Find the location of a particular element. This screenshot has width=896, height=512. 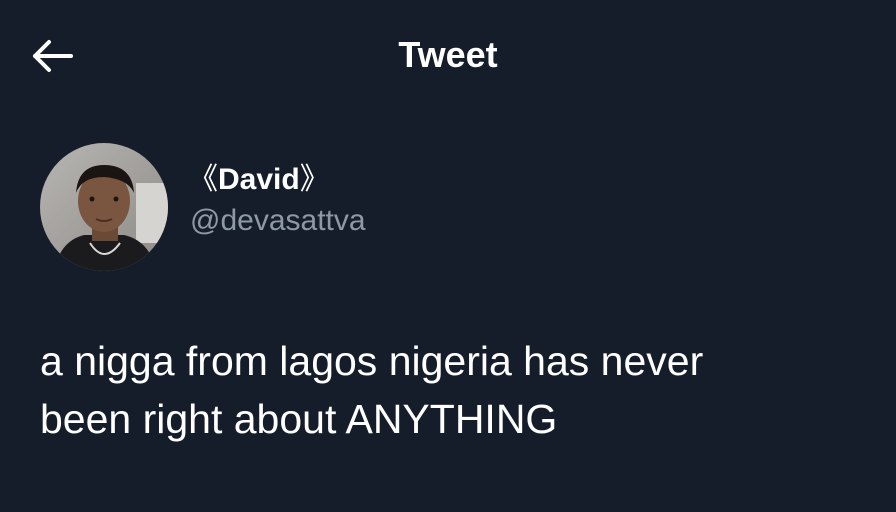

user-handle: @devasattva is located at coordinates (278, 221).